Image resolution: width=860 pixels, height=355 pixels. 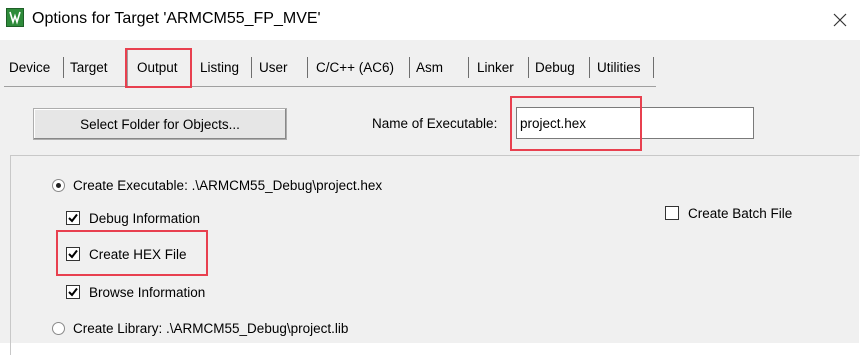 What do you see at coordinates (355, 68) in the screenshot?
I see `tab-c-cpp: C/C++ (AC6)` at bounding box center [355, 68].